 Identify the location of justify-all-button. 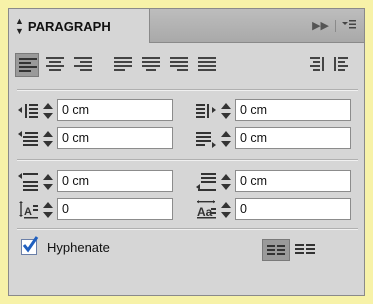
(207, 65).